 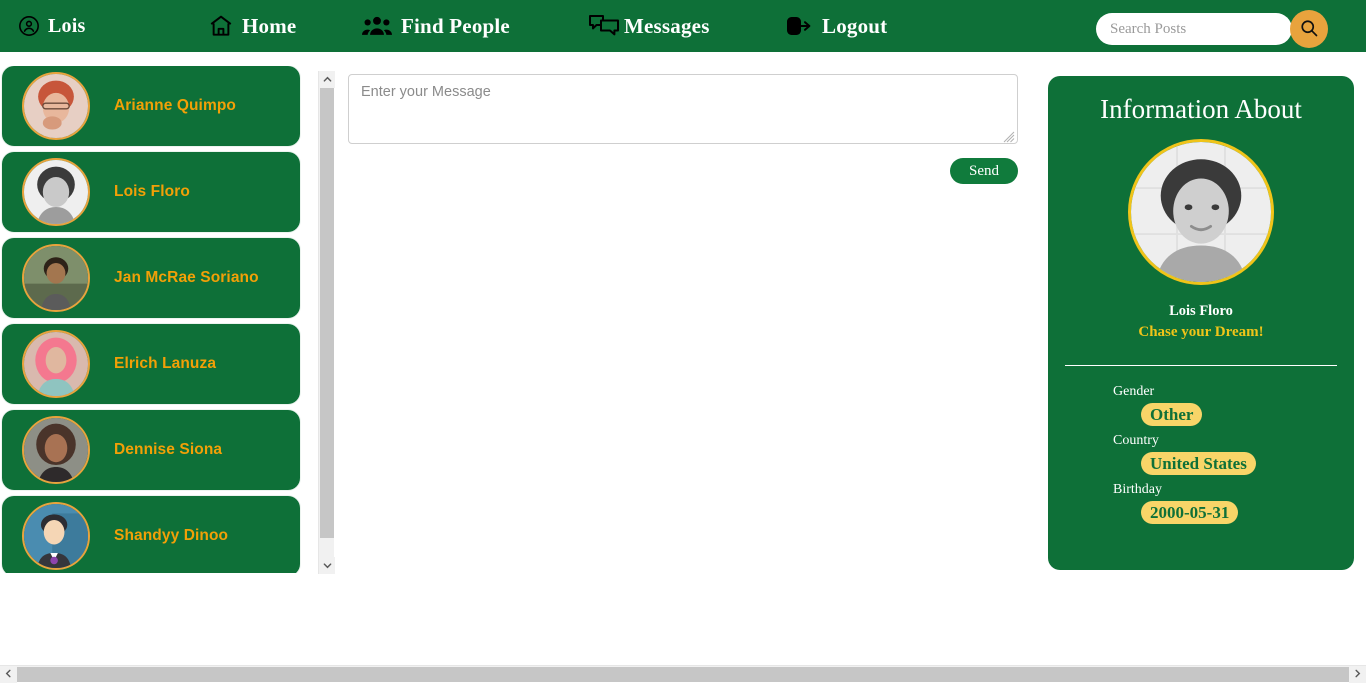 What do you see at coordinates (854, 26) in the screenshot?
I see `nav-item-logout-label: Logout` at bounding box center [854, 26].